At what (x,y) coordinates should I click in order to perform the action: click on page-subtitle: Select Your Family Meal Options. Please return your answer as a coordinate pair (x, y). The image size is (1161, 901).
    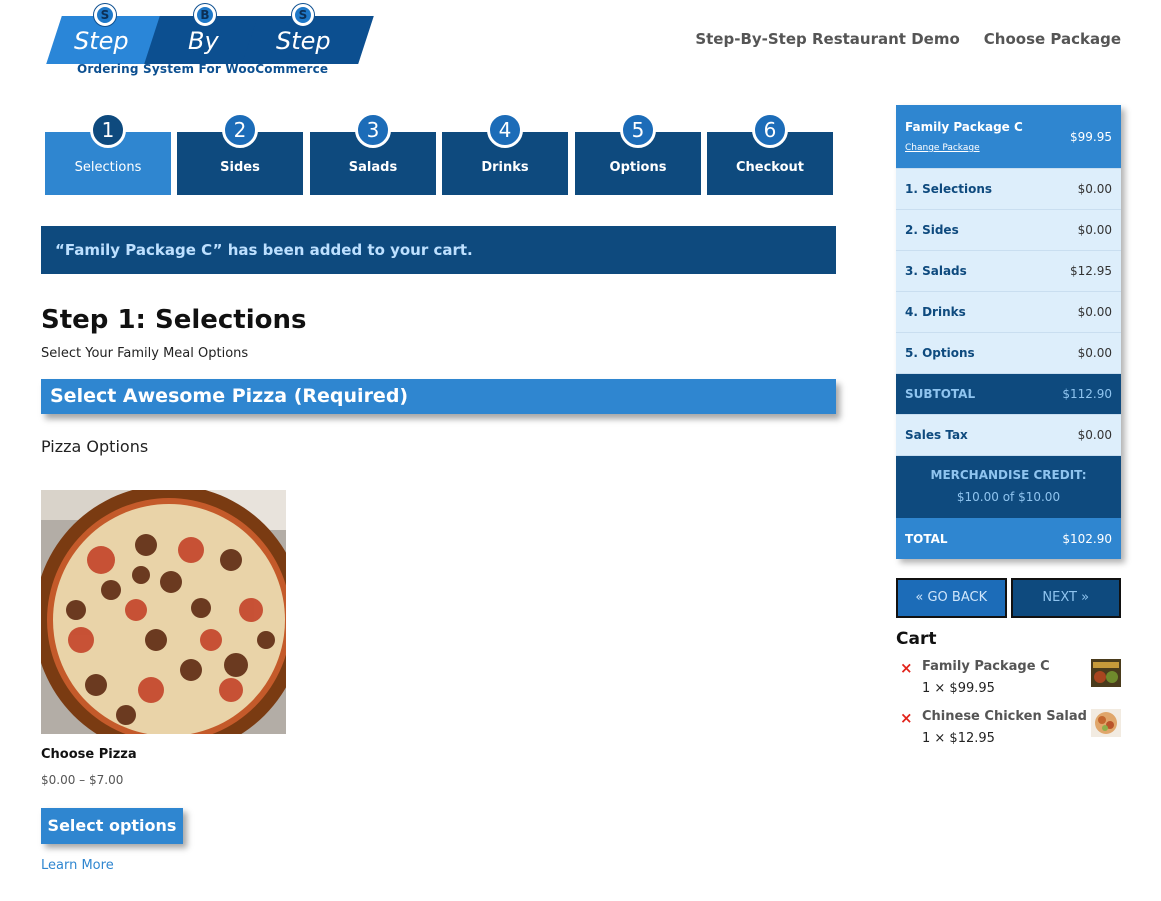
    Looking at the image, I should click on (145, 353).